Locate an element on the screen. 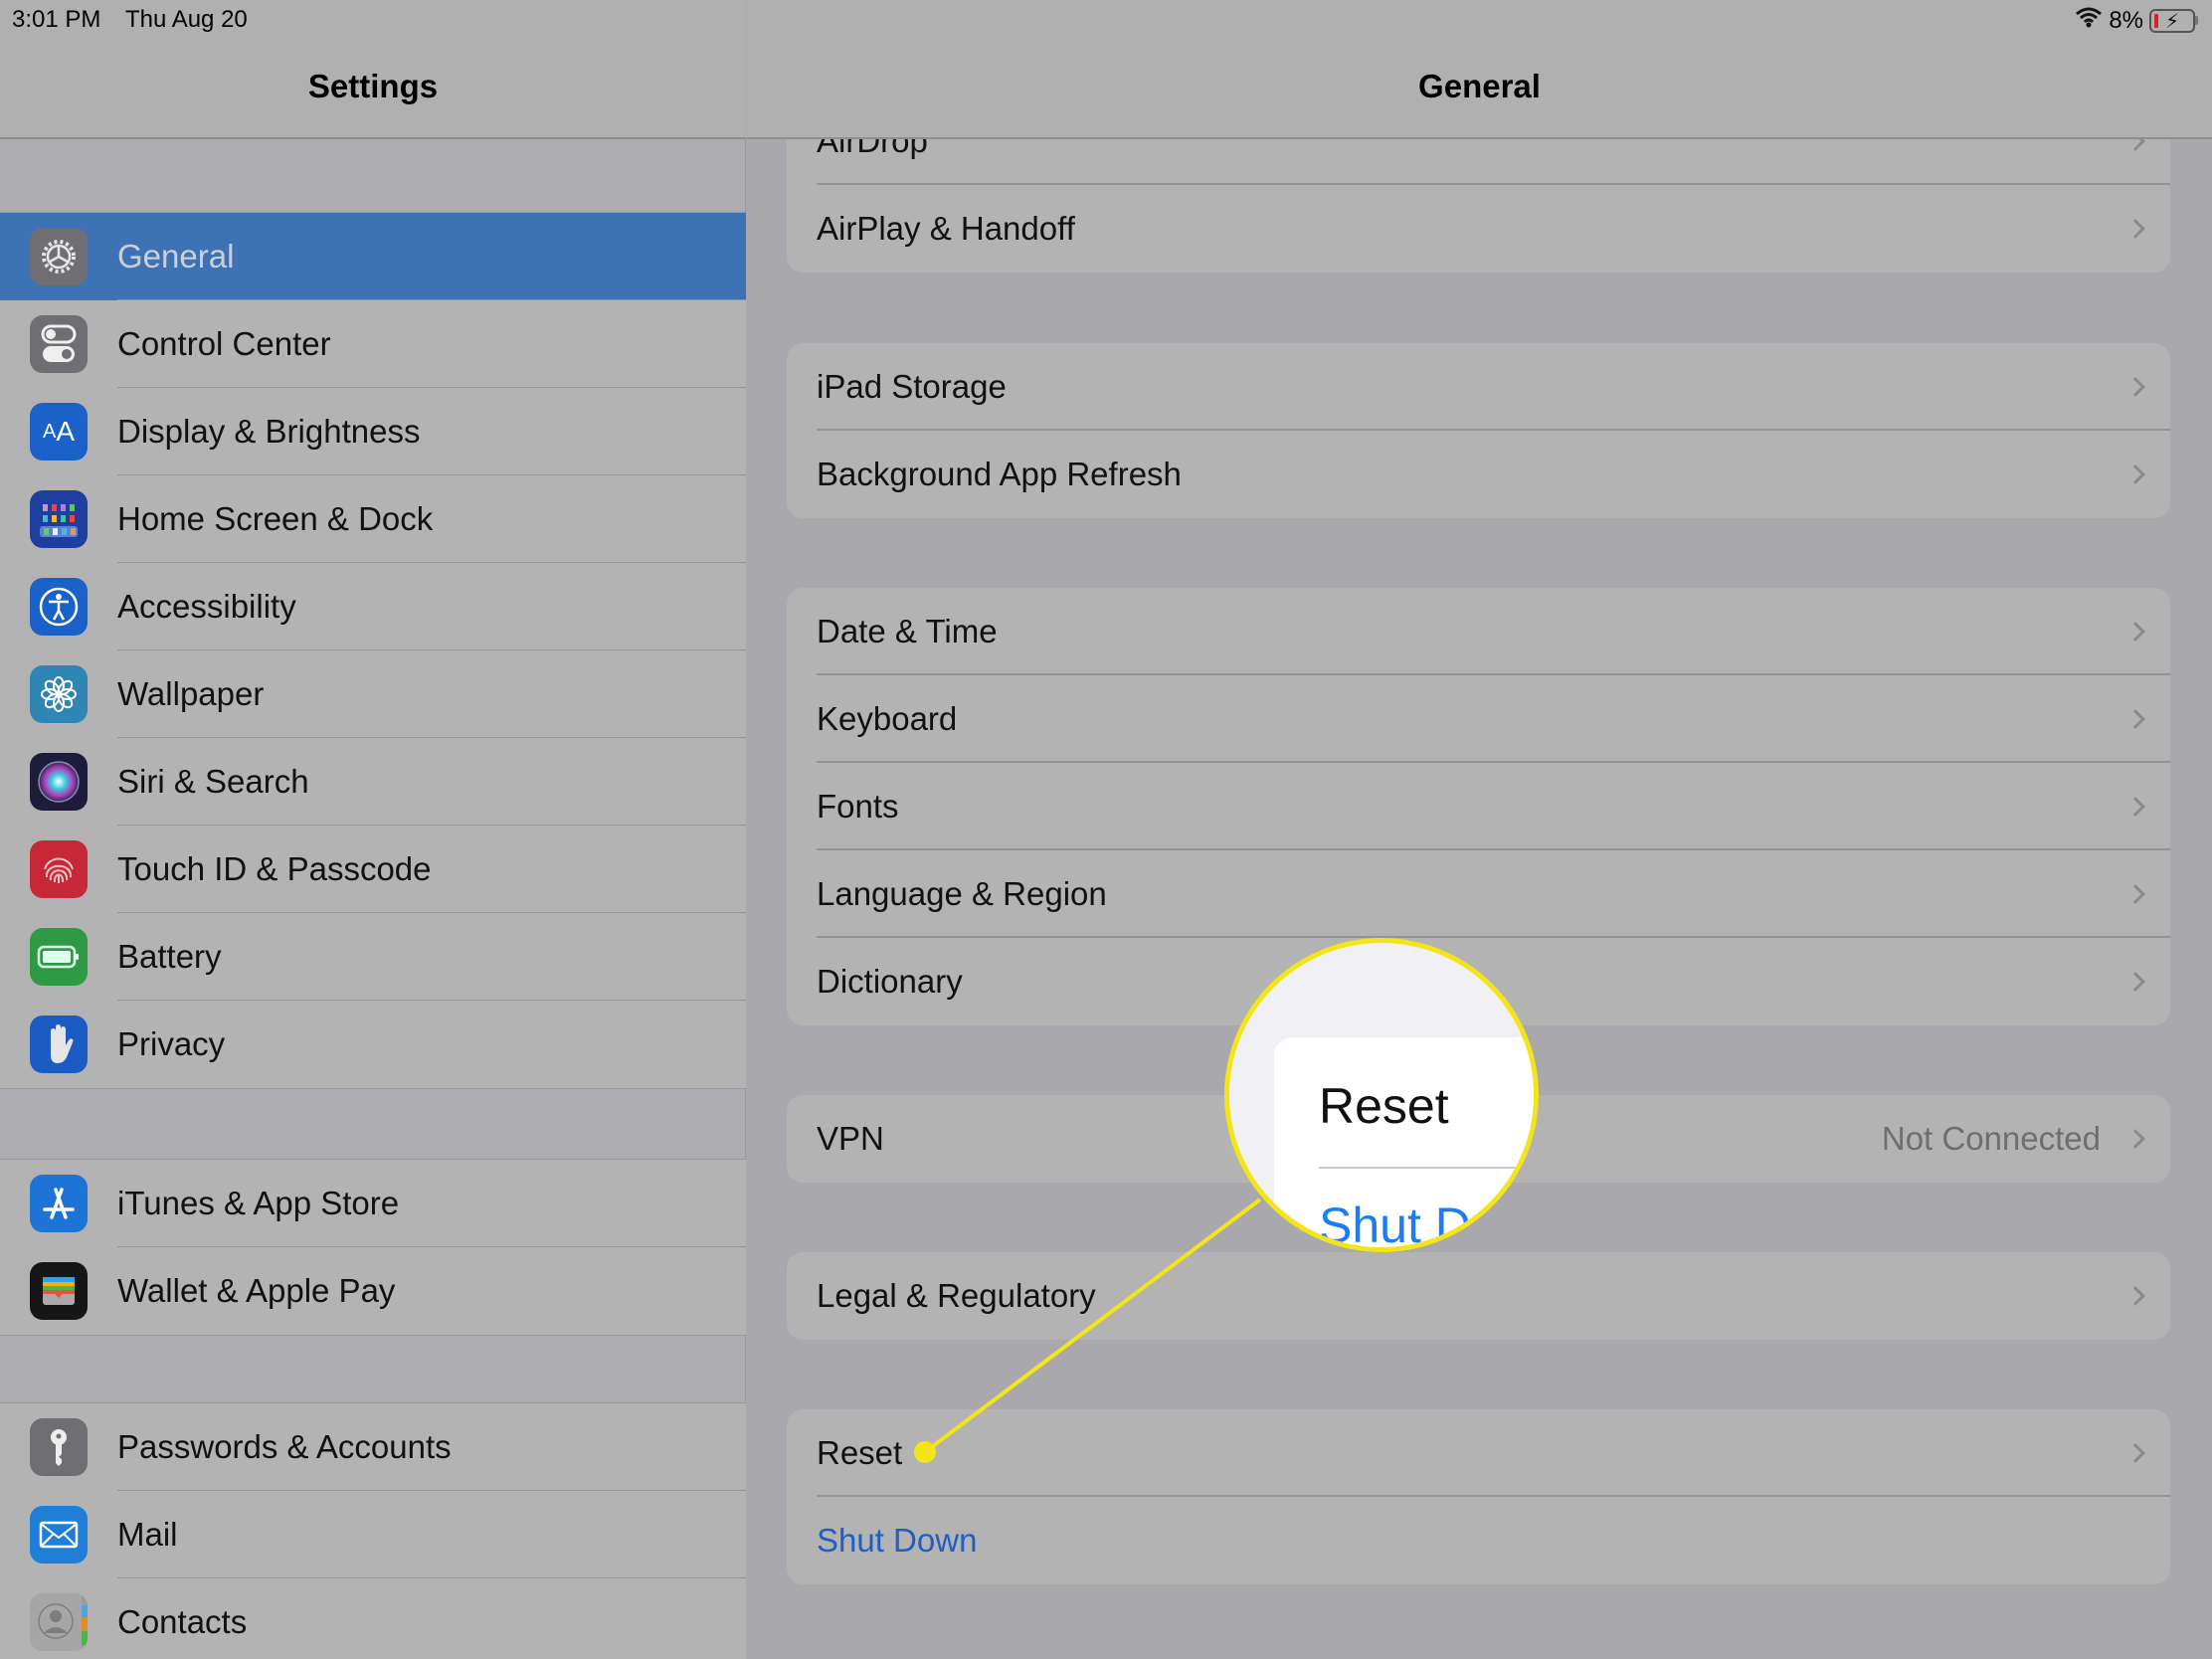 The width and height of the screenshot is (2212, 1659). sidebar-item-itunes-app-store: iTunes & App Store is located at coordinates (373, 1203).